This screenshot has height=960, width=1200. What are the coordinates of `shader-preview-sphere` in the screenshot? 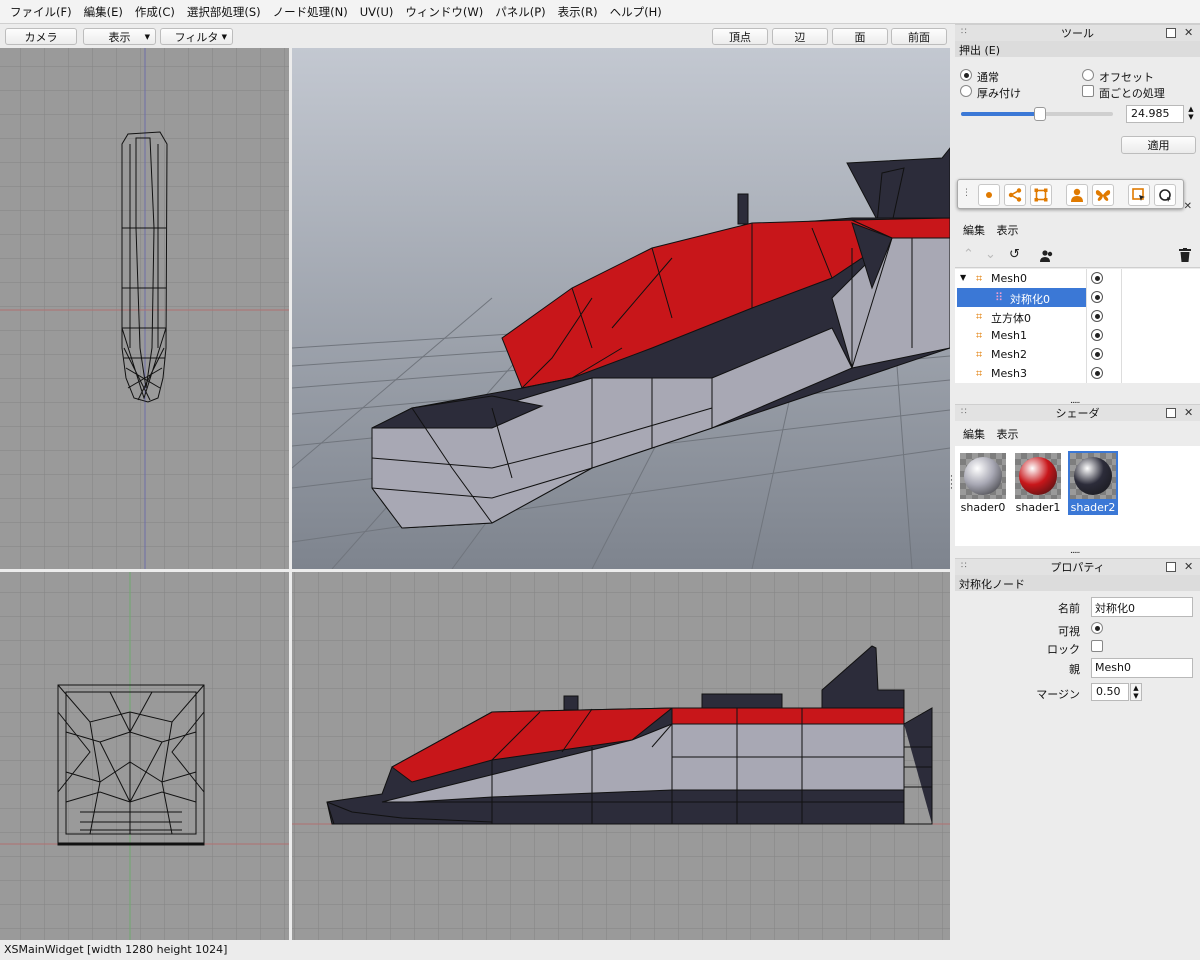 It's located at (1038, 476).